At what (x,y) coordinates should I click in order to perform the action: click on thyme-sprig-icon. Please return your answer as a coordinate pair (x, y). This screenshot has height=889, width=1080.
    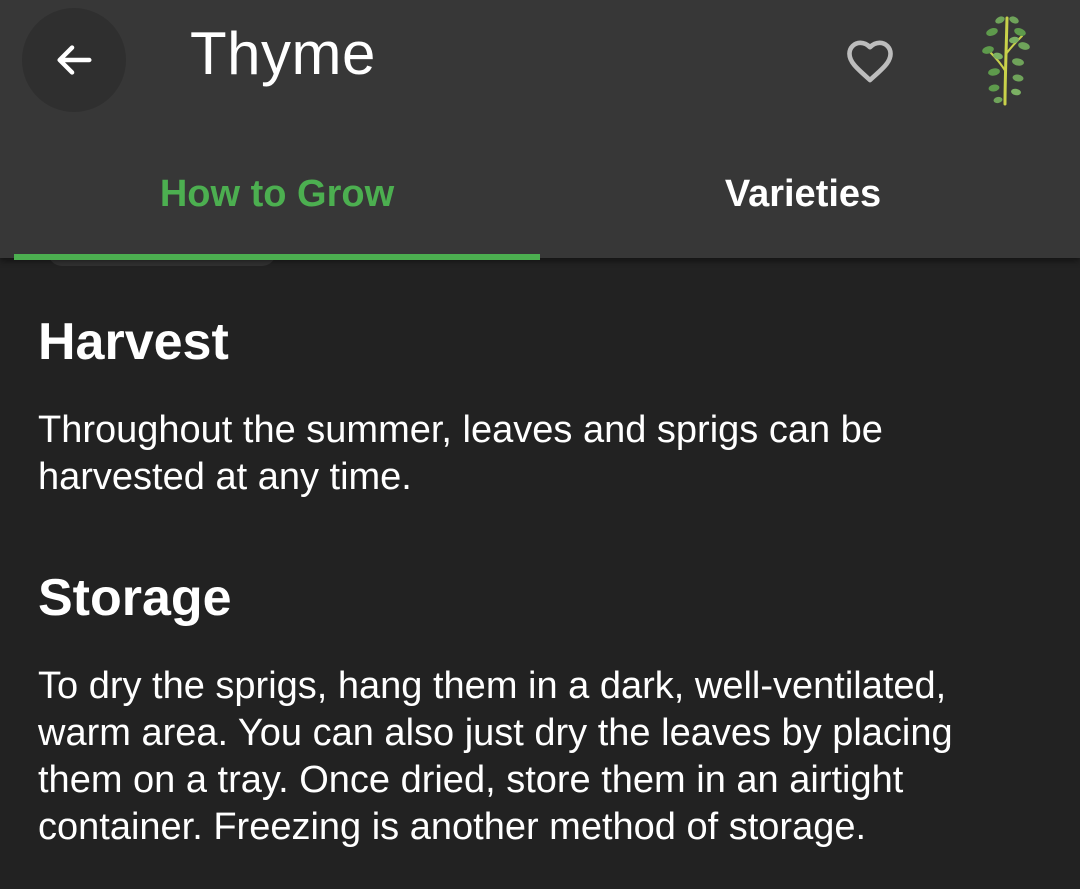
    Looking at the image, I should click on (1006, 60).